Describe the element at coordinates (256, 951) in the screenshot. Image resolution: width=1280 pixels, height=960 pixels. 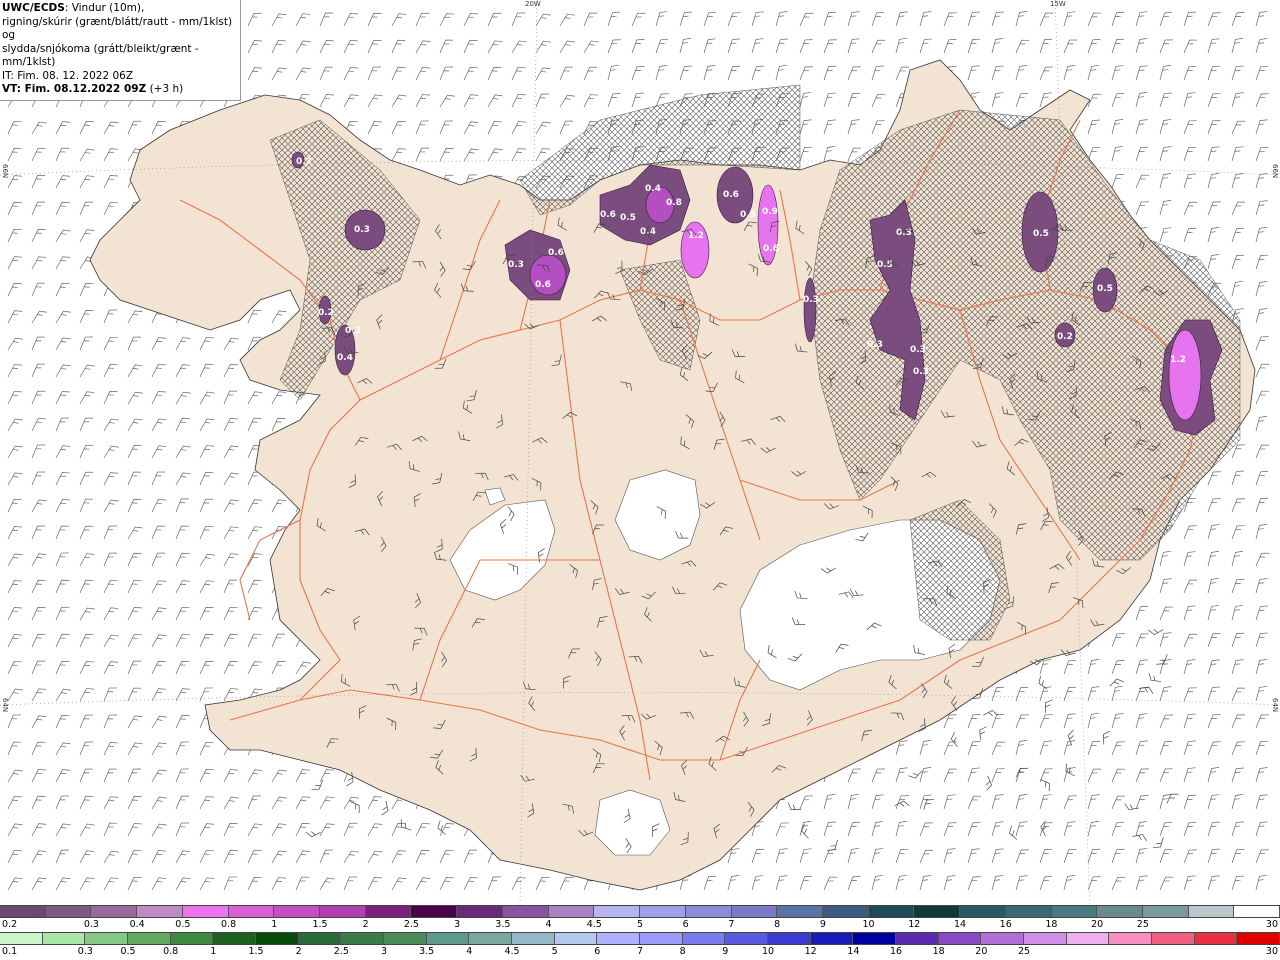
I see `colorbar-label: 1.5` at that location.